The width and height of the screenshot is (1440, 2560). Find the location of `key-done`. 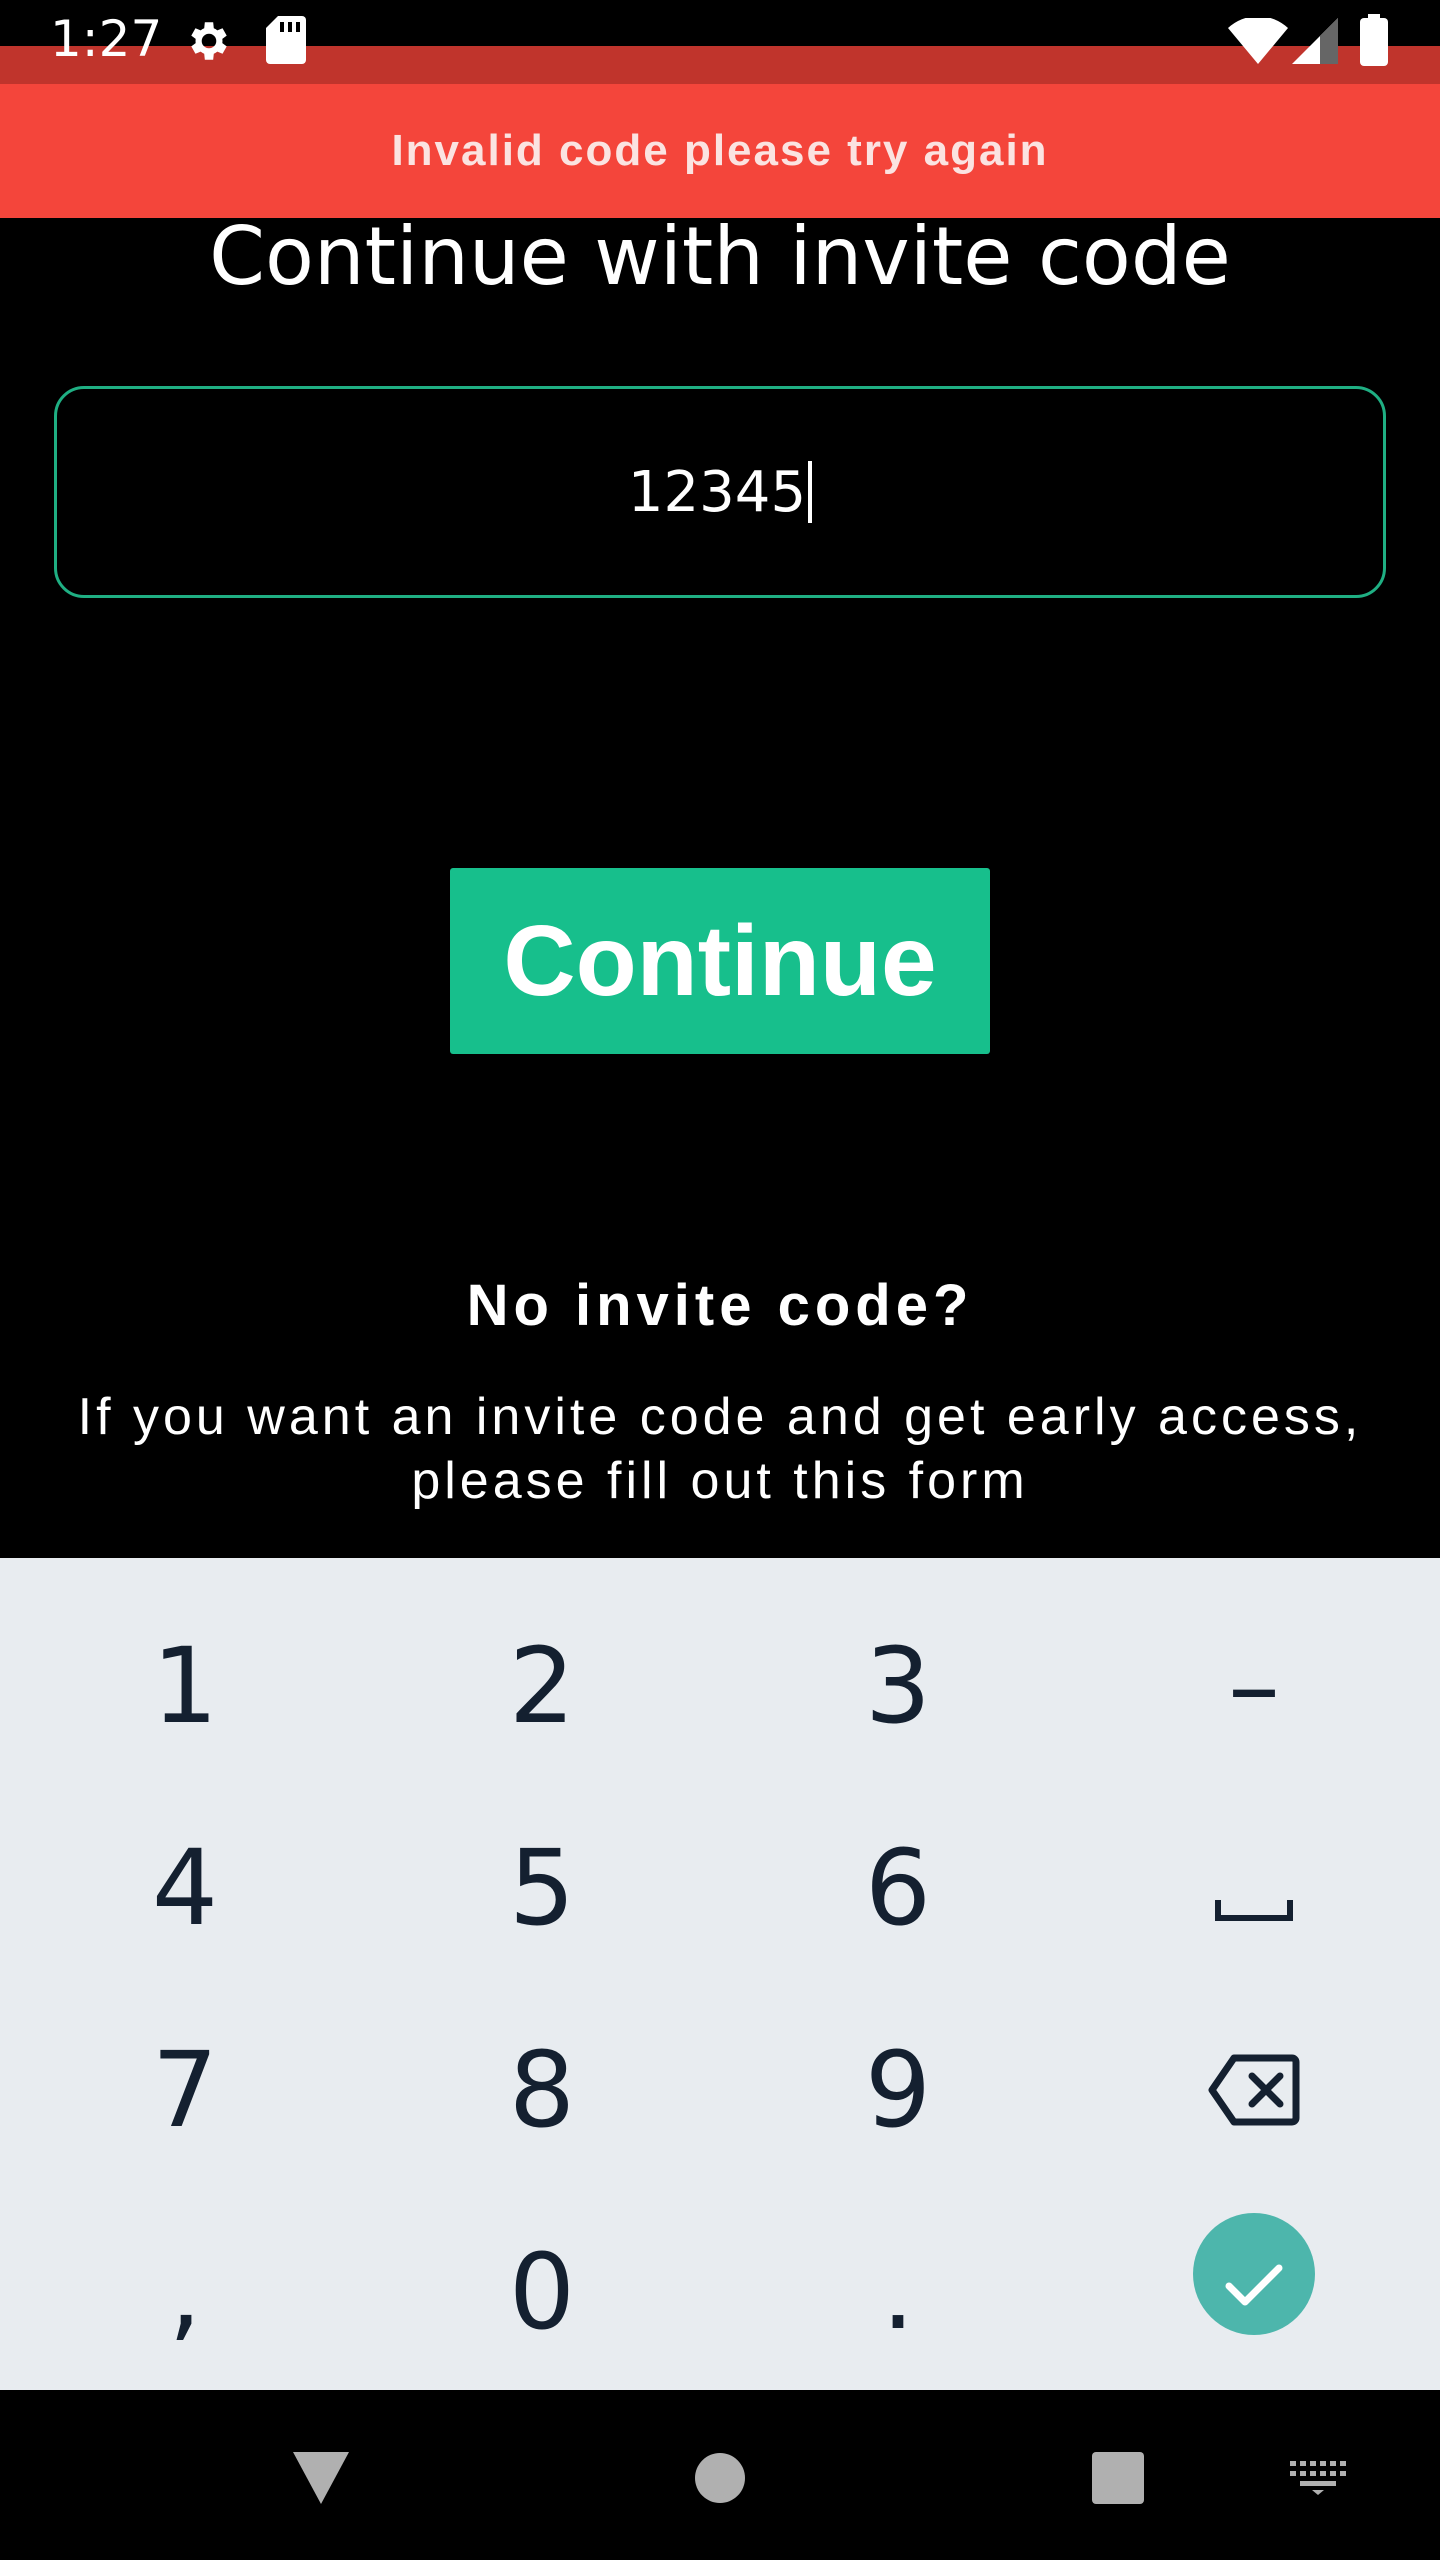

key-done is located at coordinates (1254, 2274).